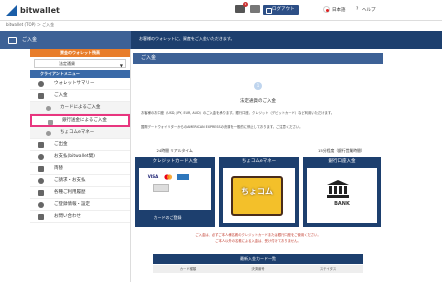  I want to click on card-icon, so click(48, 108).